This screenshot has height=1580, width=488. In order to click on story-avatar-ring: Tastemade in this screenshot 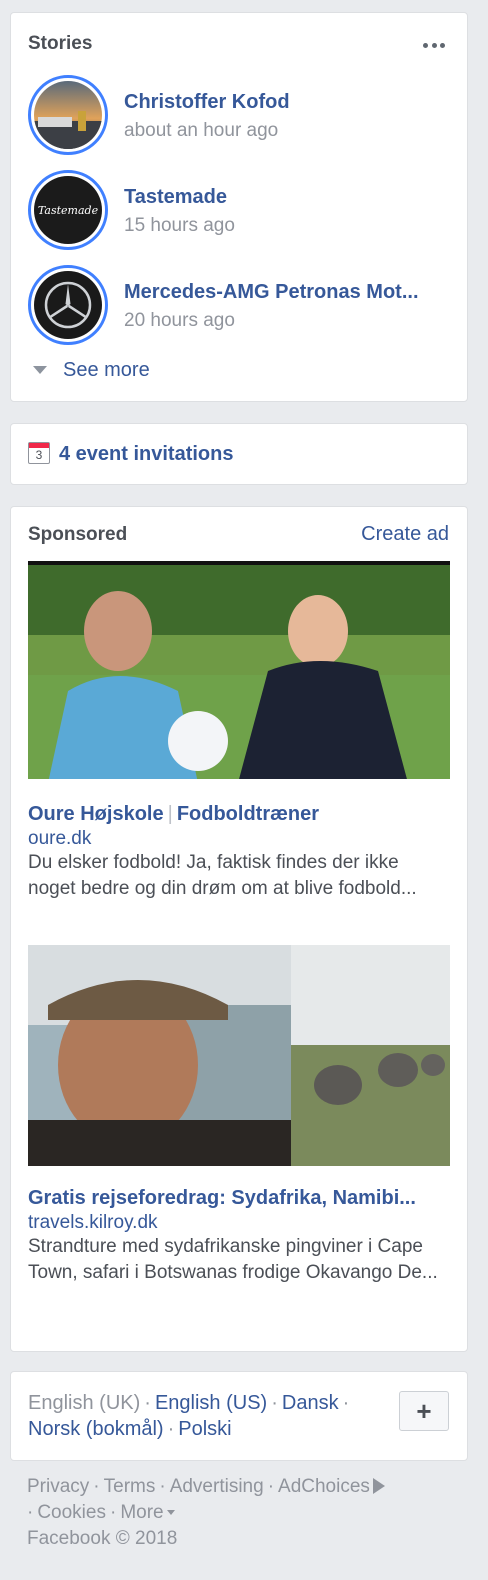, I will do `click(68, 210)`.